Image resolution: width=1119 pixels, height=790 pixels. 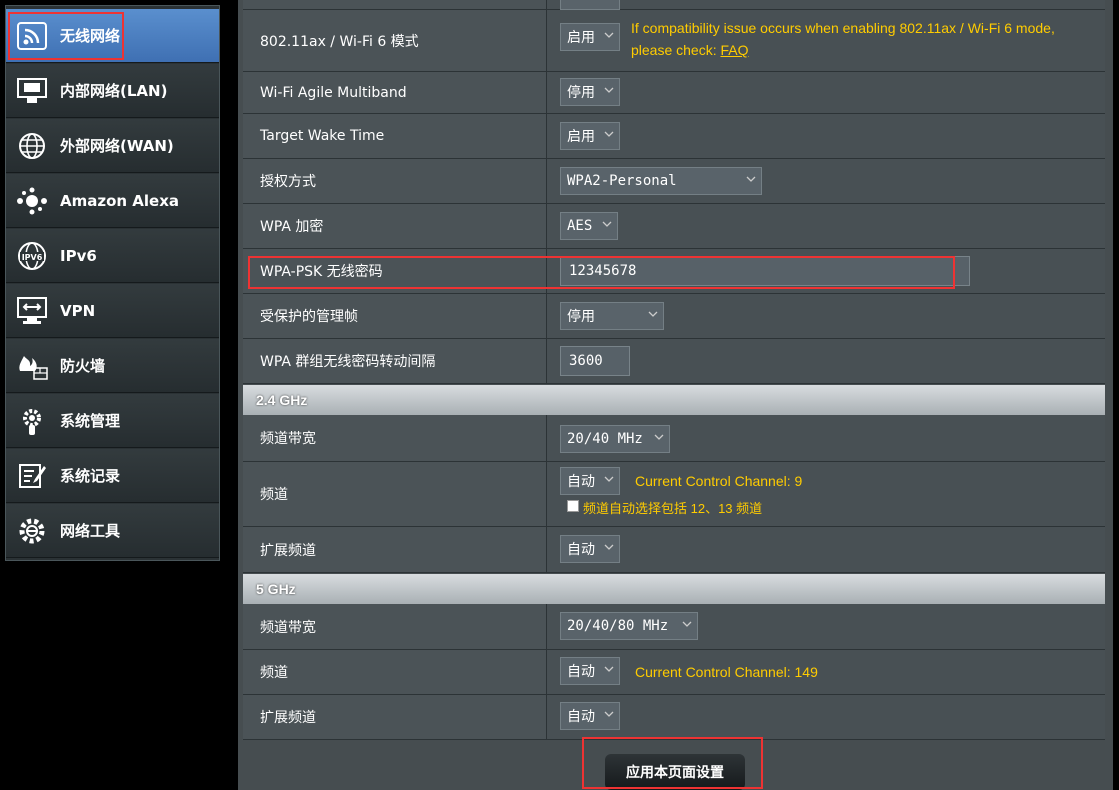 I want to click on current-channel-2g: Current Control Channel: 9, so click(x=719, y=481).